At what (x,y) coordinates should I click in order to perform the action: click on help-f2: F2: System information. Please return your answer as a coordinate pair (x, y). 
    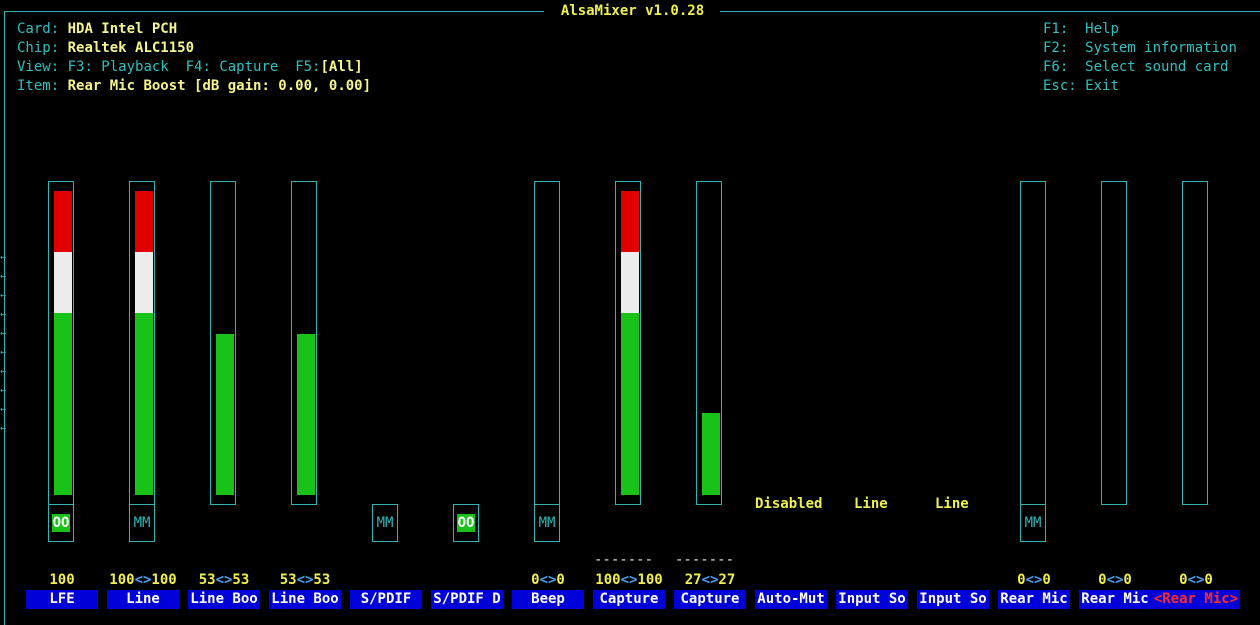
    Looking at the image, I should click on (1140, 48).